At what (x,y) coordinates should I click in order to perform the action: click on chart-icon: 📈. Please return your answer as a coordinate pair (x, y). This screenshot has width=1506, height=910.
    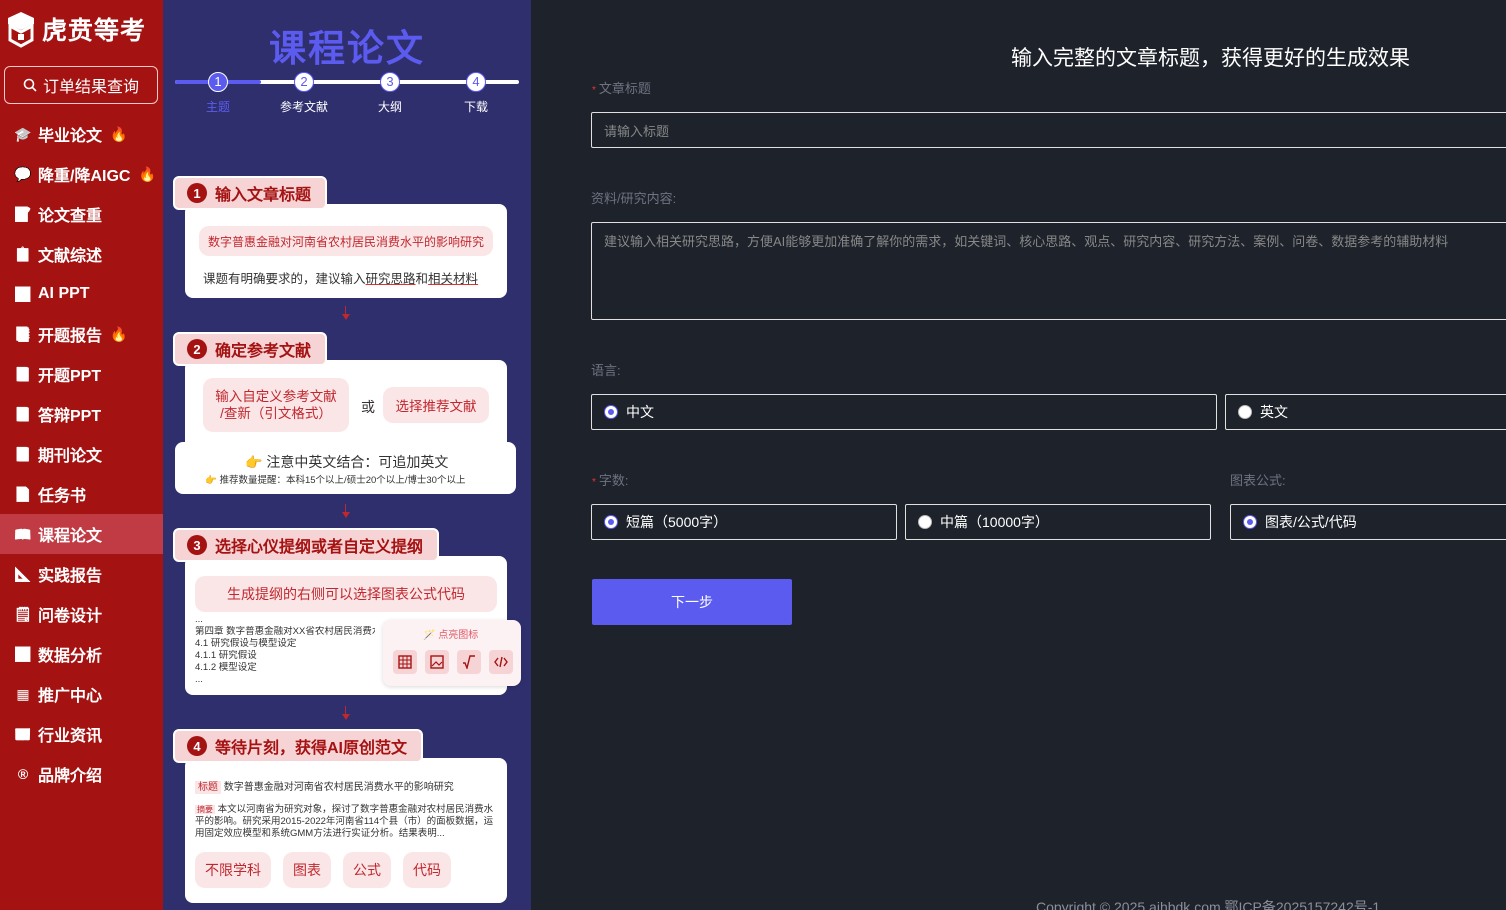
    Looking at the image, I should click on (23, 653).